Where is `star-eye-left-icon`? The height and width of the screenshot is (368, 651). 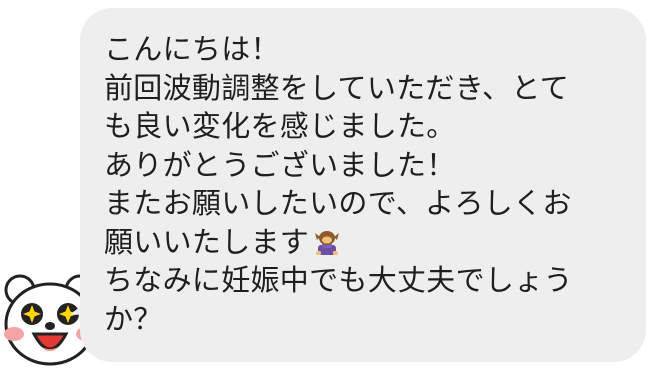 star-eye-left-icon is located at coordinates (32, 314).